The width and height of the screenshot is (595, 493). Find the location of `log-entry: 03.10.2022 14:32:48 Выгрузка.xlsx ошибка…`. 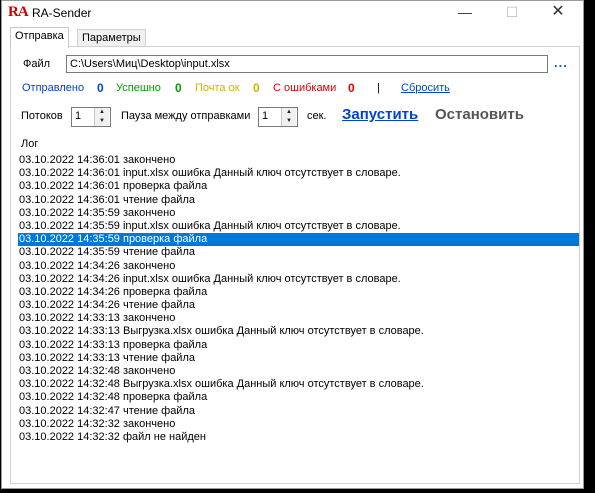

log-entry: 03.10.2022 14:32:48 Выгрузка.xlsx ошибка… is located at coordinates (298, 384).